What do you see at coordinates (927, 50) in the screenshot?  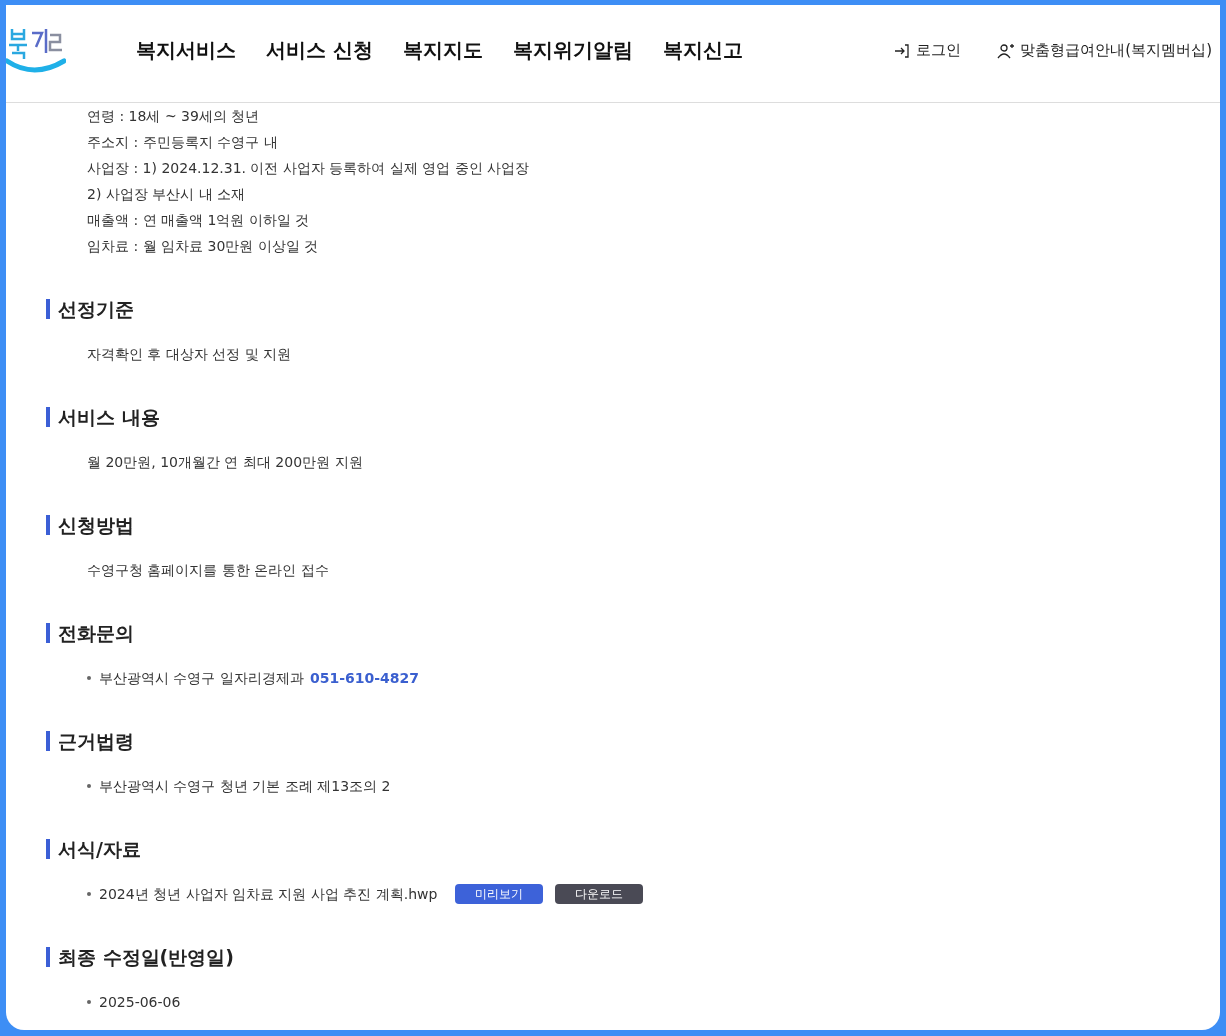 I see `login-link: 로그인` at bounding box center [927, 50].